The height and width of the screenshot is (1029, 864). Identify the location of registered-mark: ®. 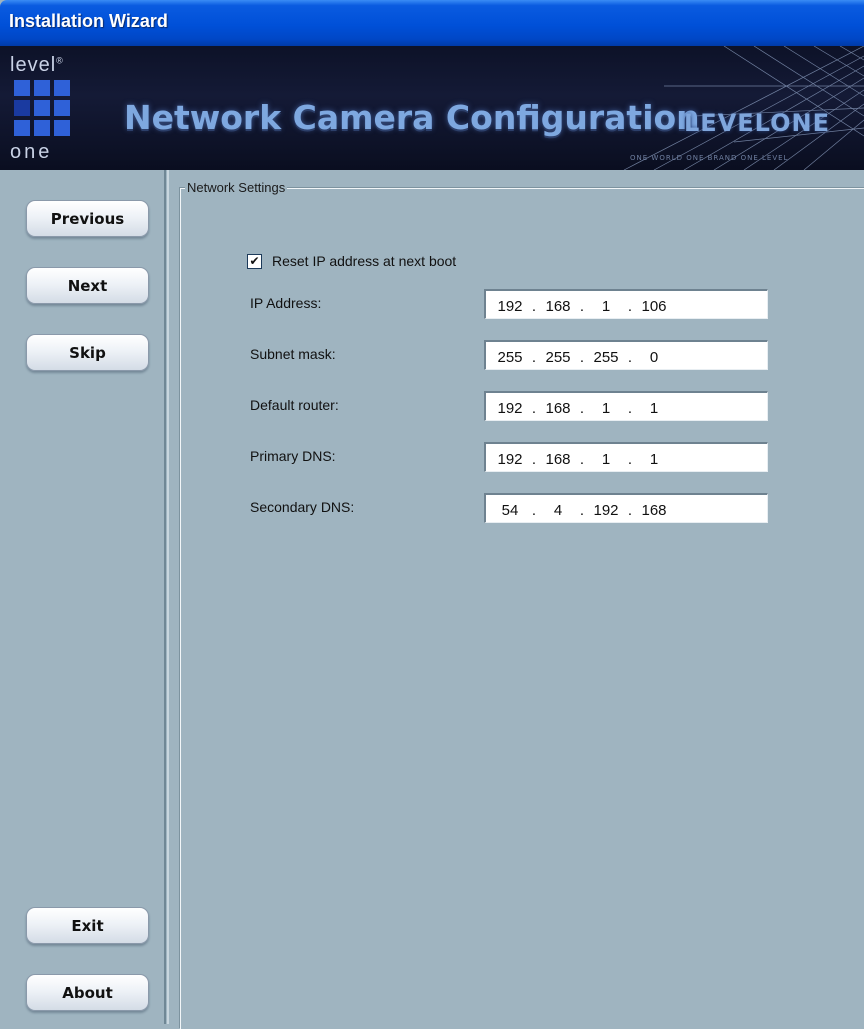
(60, 60).